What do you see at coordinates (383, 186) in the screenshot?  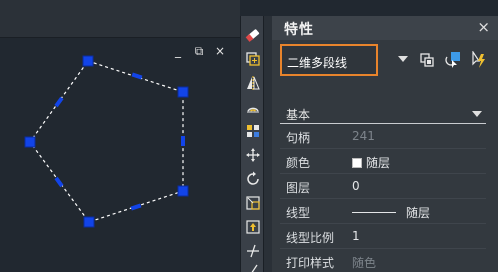 I see `property-row-layer: 图层 0` at bounding box center [383, 186].